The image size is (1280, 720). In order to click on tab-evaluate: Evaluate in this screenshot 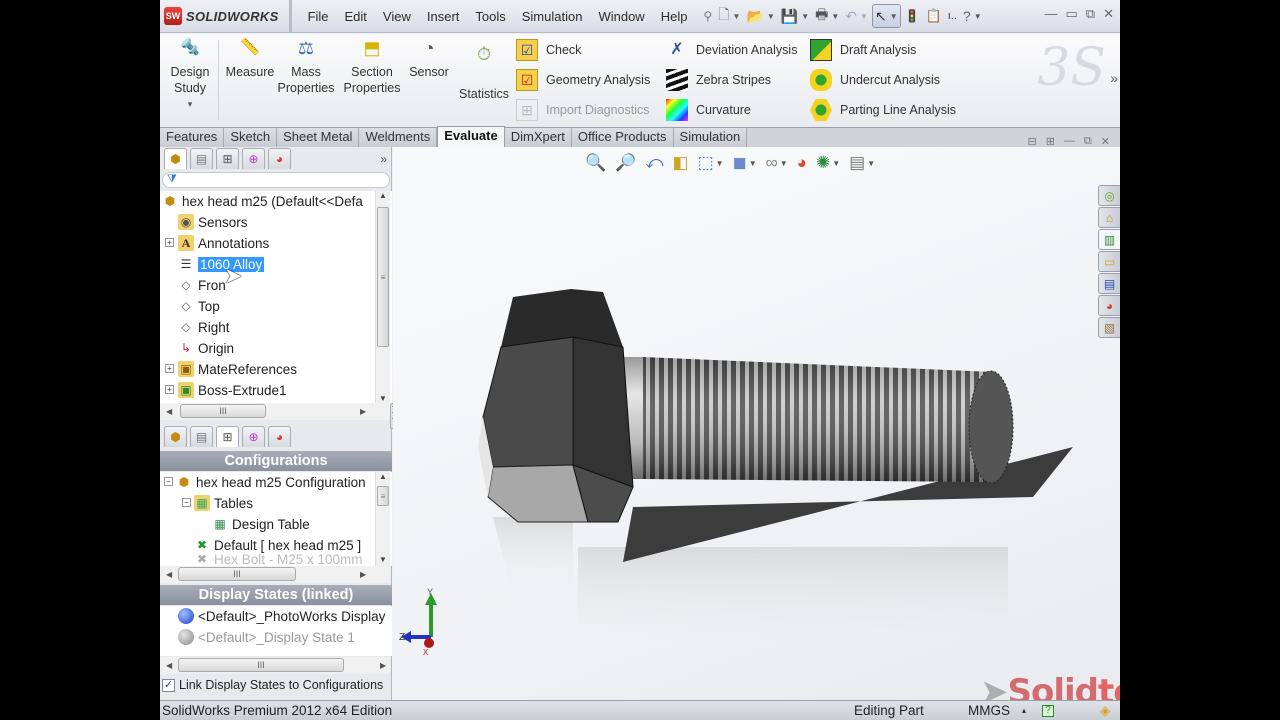, I will do `click(471, 136)`.